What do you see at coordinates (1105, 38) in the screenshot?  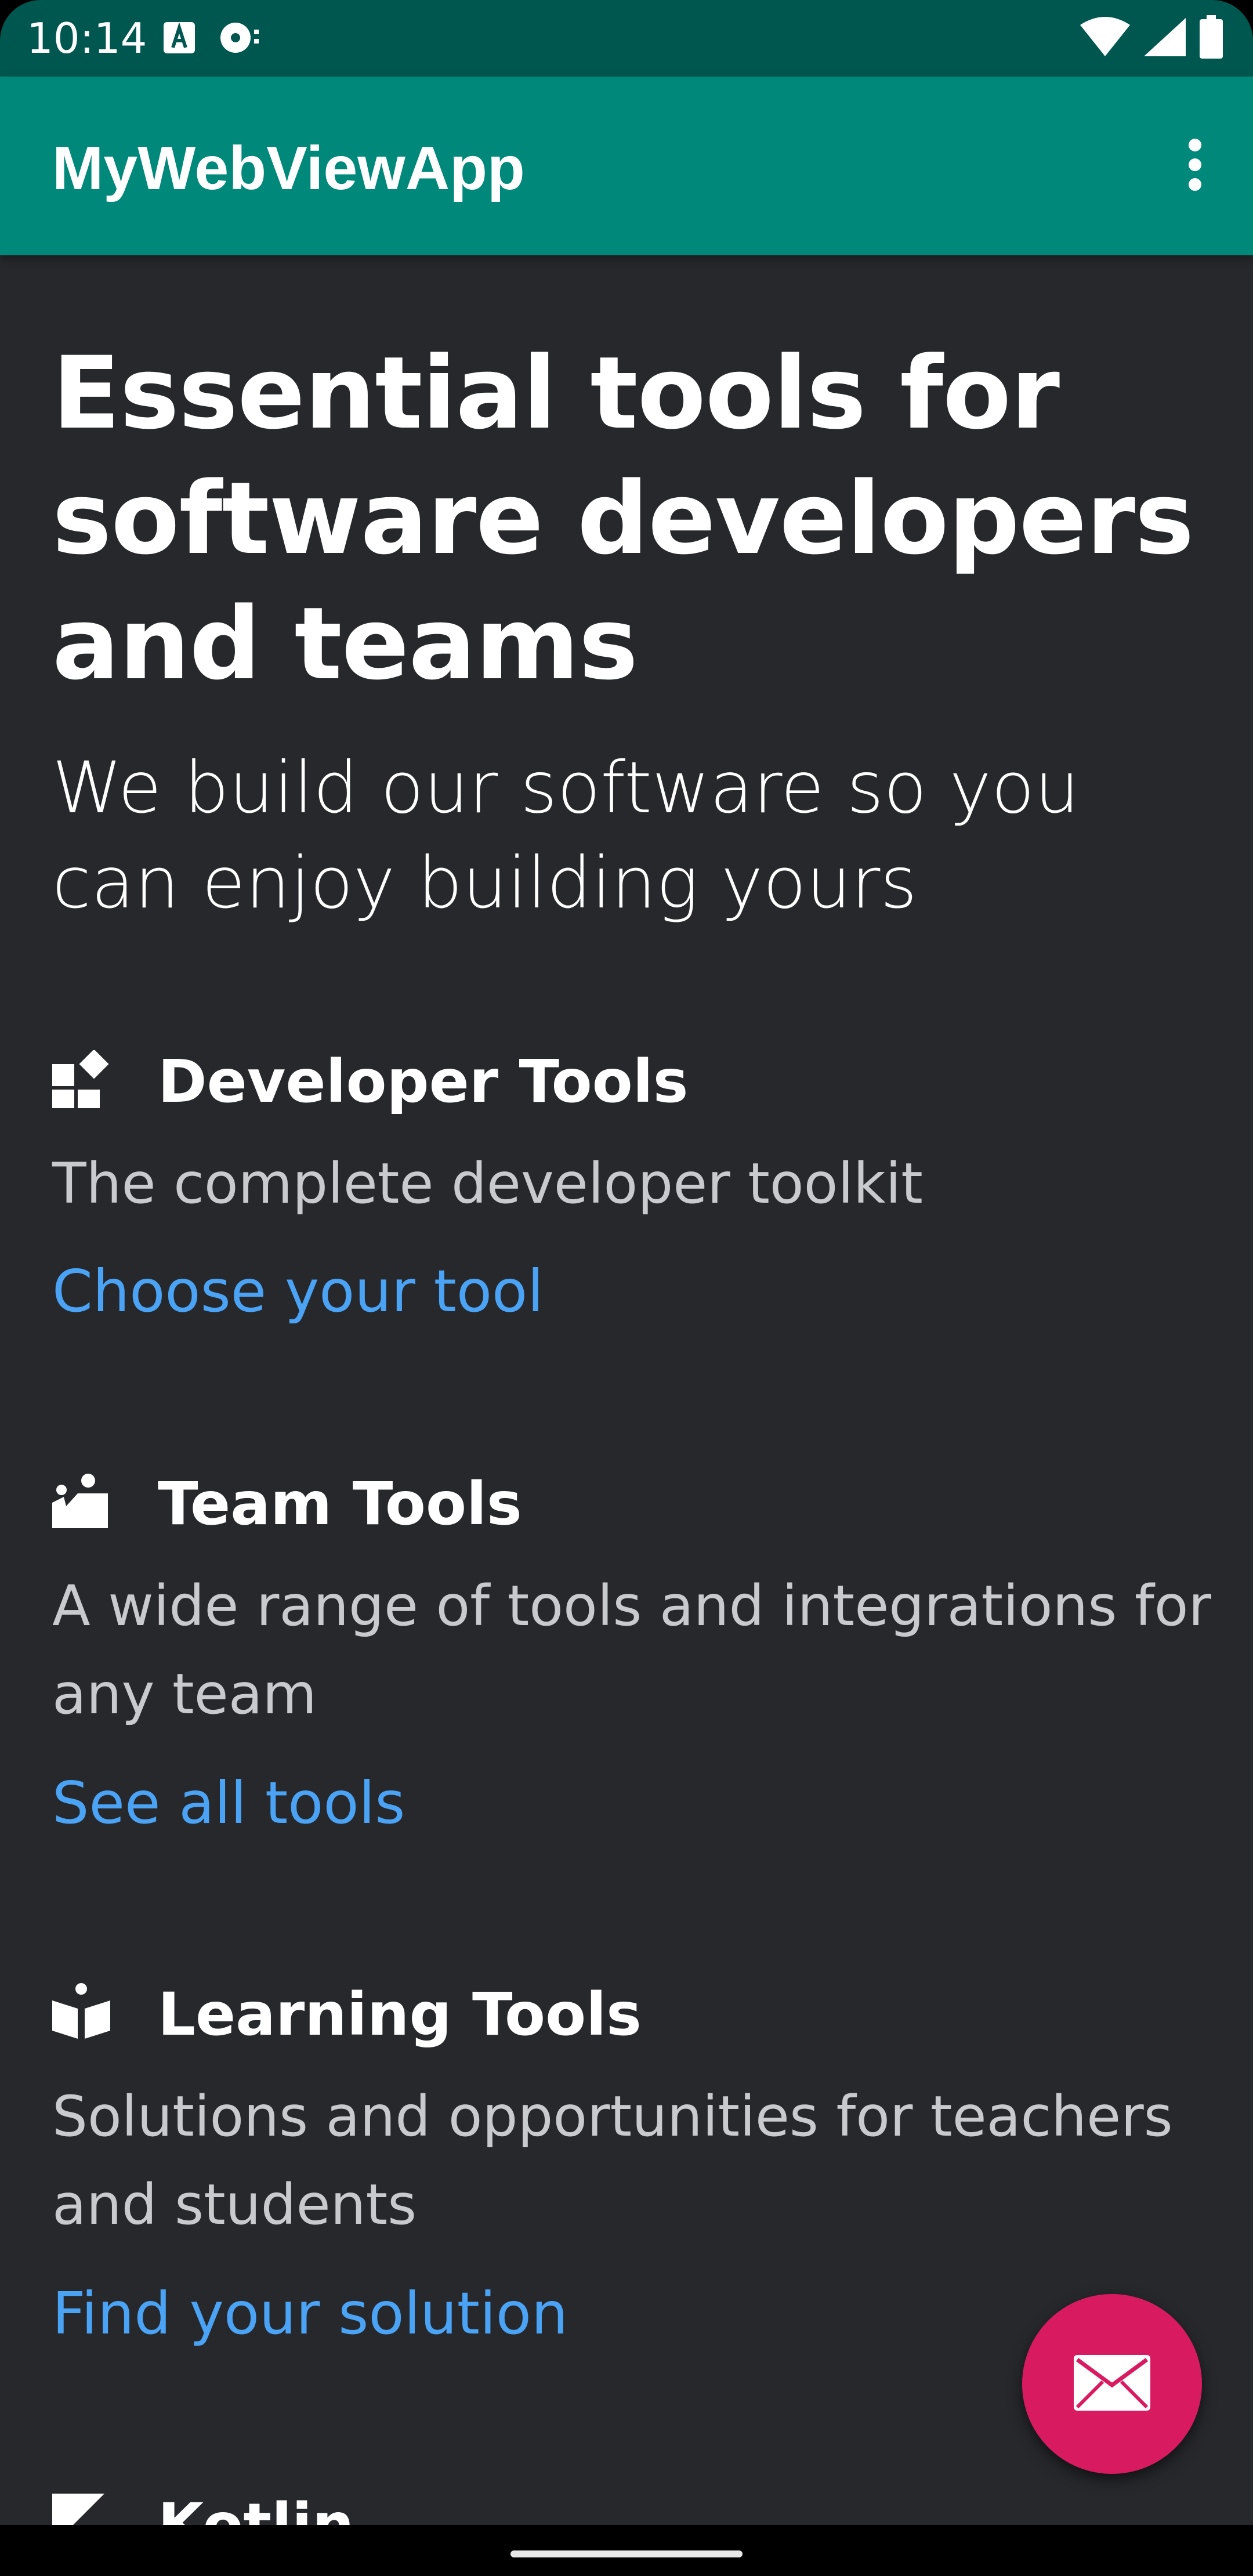 I see `wifi-icon` at bounding box center [1105, 38].